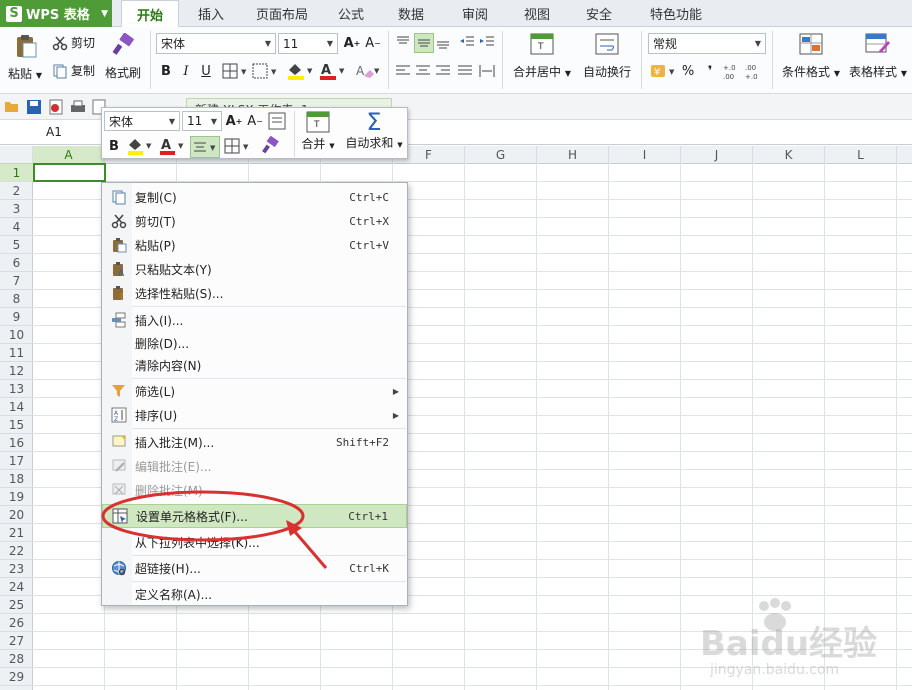  I want to click on name-box: A1, so click(52, 132).